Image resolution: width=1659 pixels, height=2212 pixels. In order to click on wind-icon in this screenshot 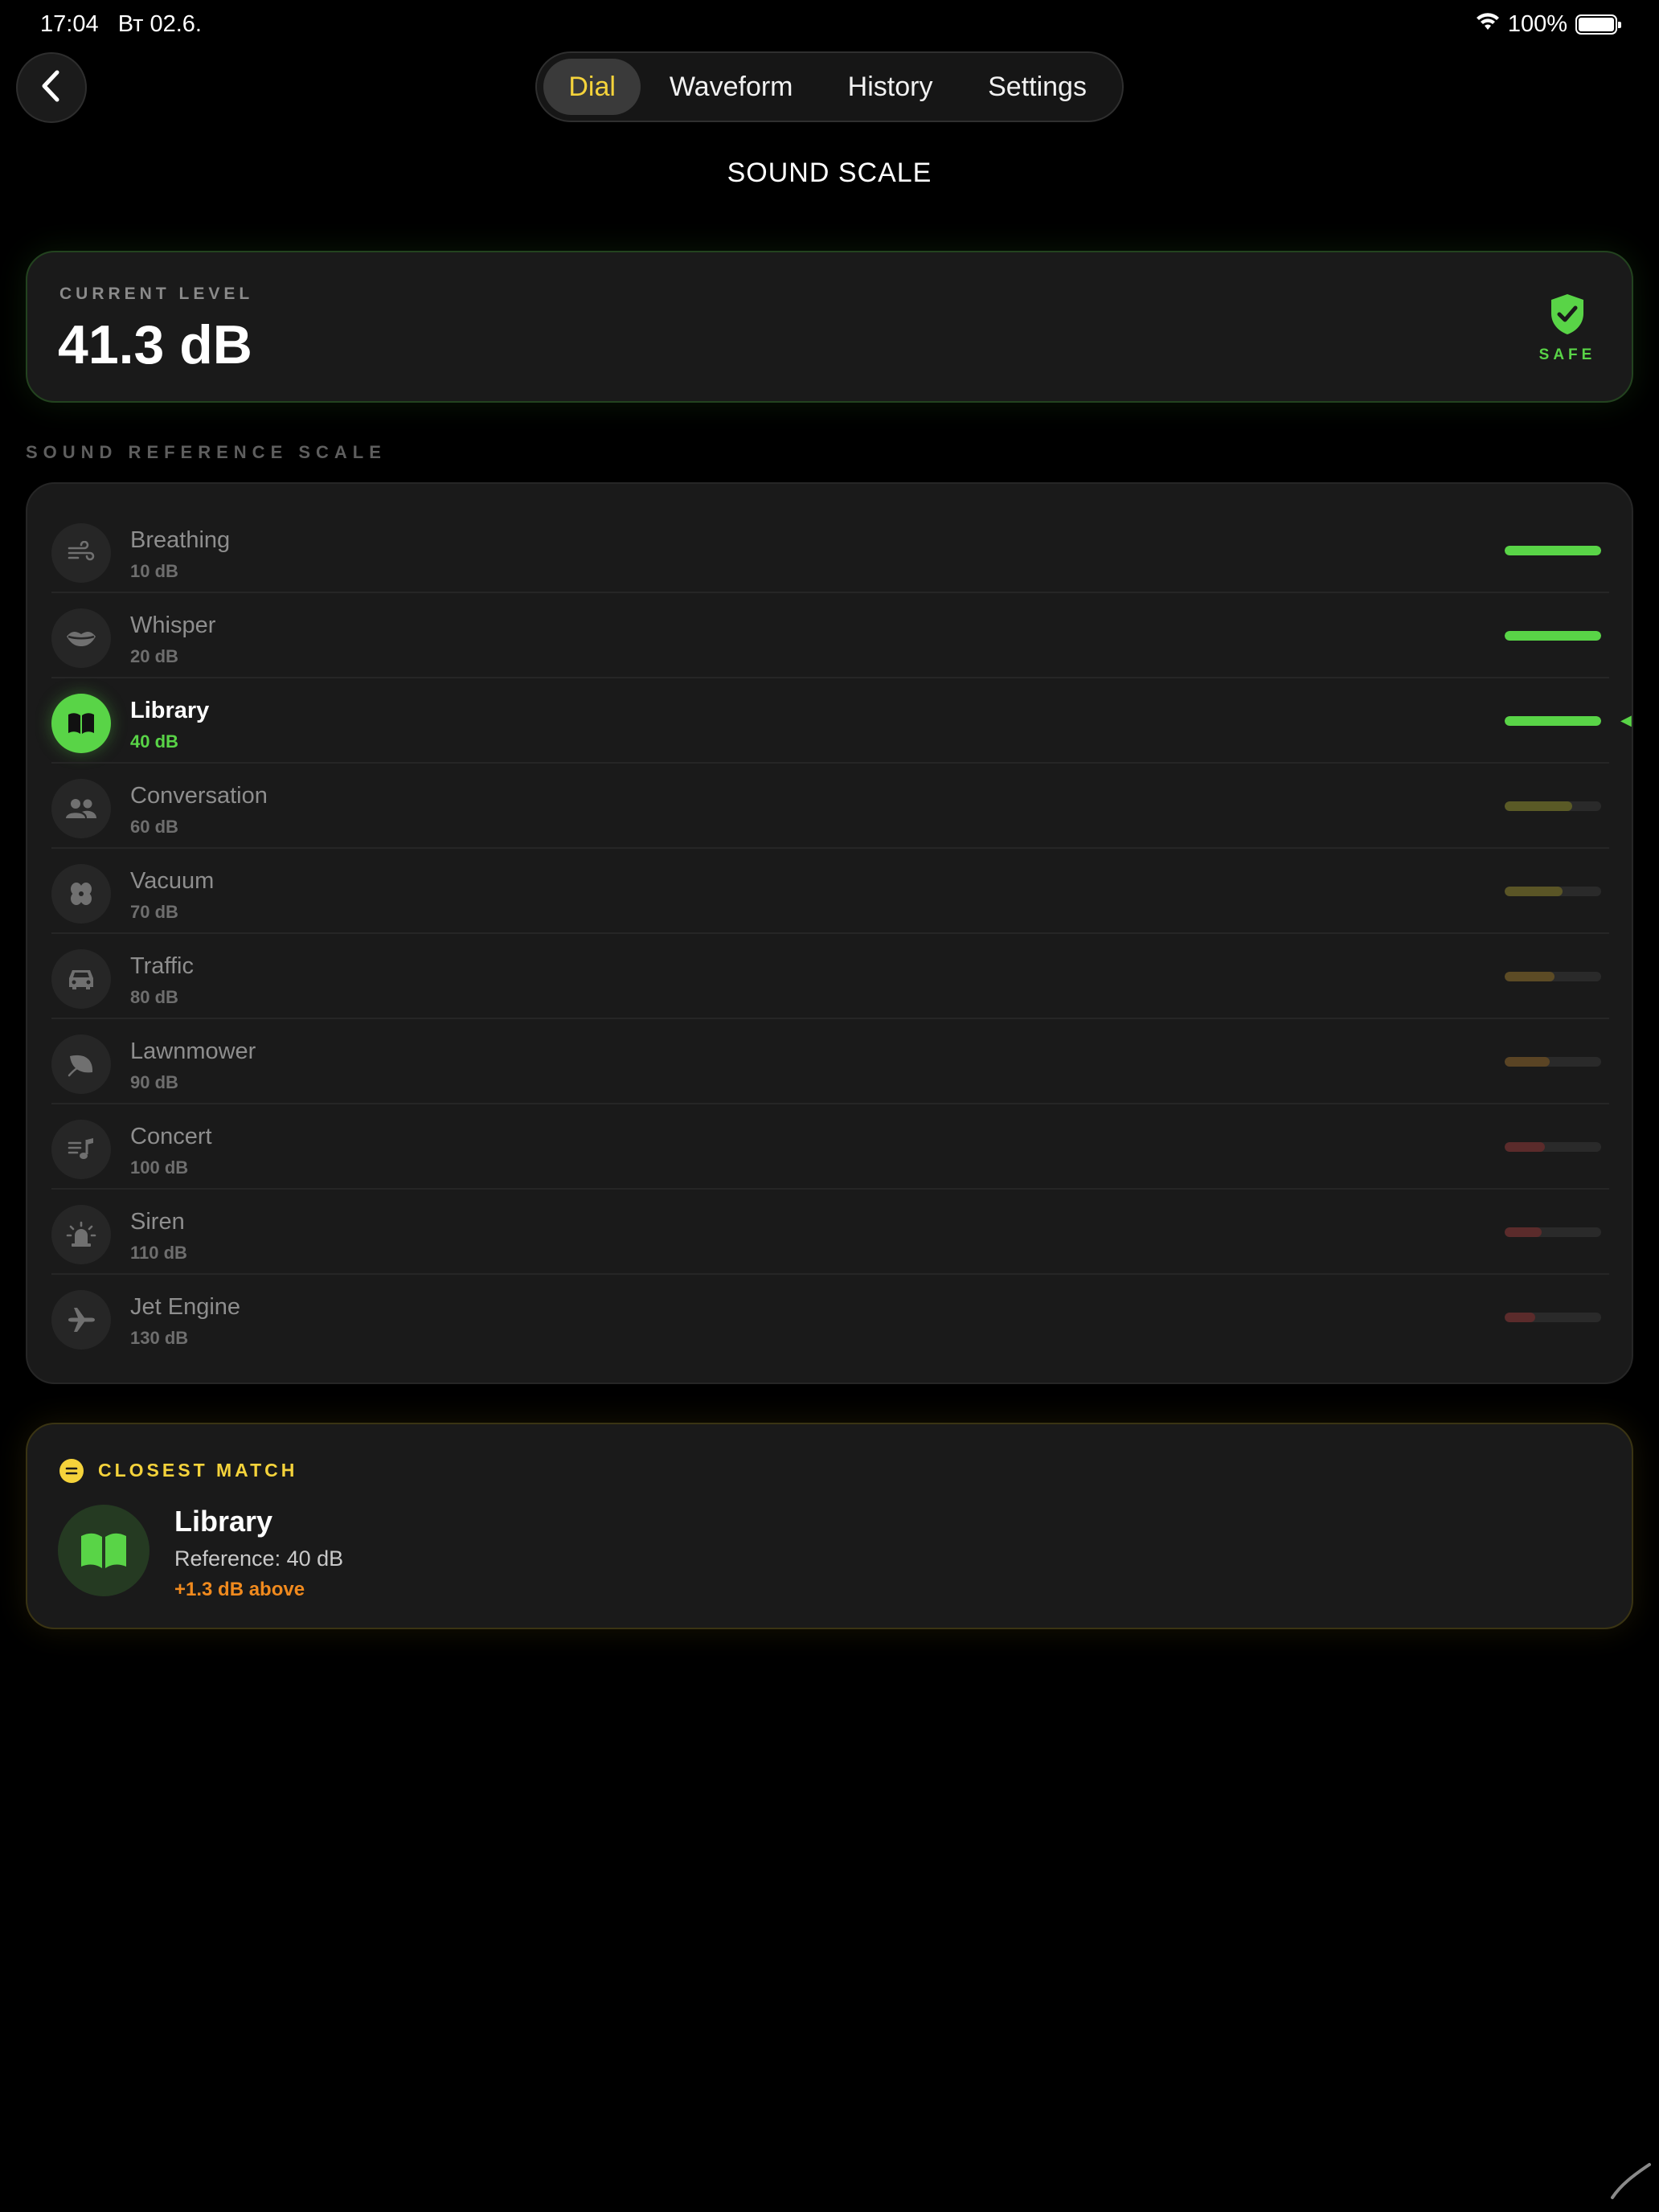, I will do `click(81, 553)`.